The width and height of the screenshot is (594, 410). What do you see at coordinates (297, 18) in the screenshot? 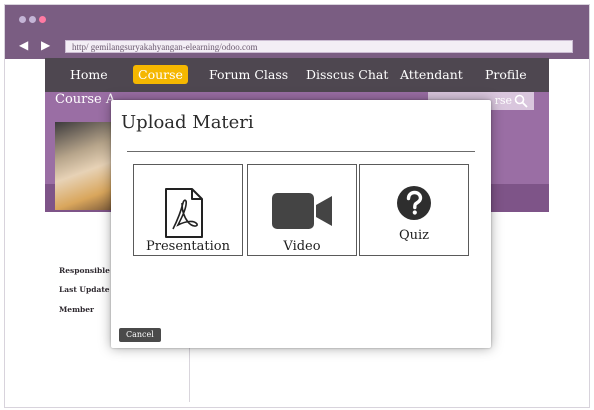
I see `browser-titlebar` at bounding box center [297, 18].